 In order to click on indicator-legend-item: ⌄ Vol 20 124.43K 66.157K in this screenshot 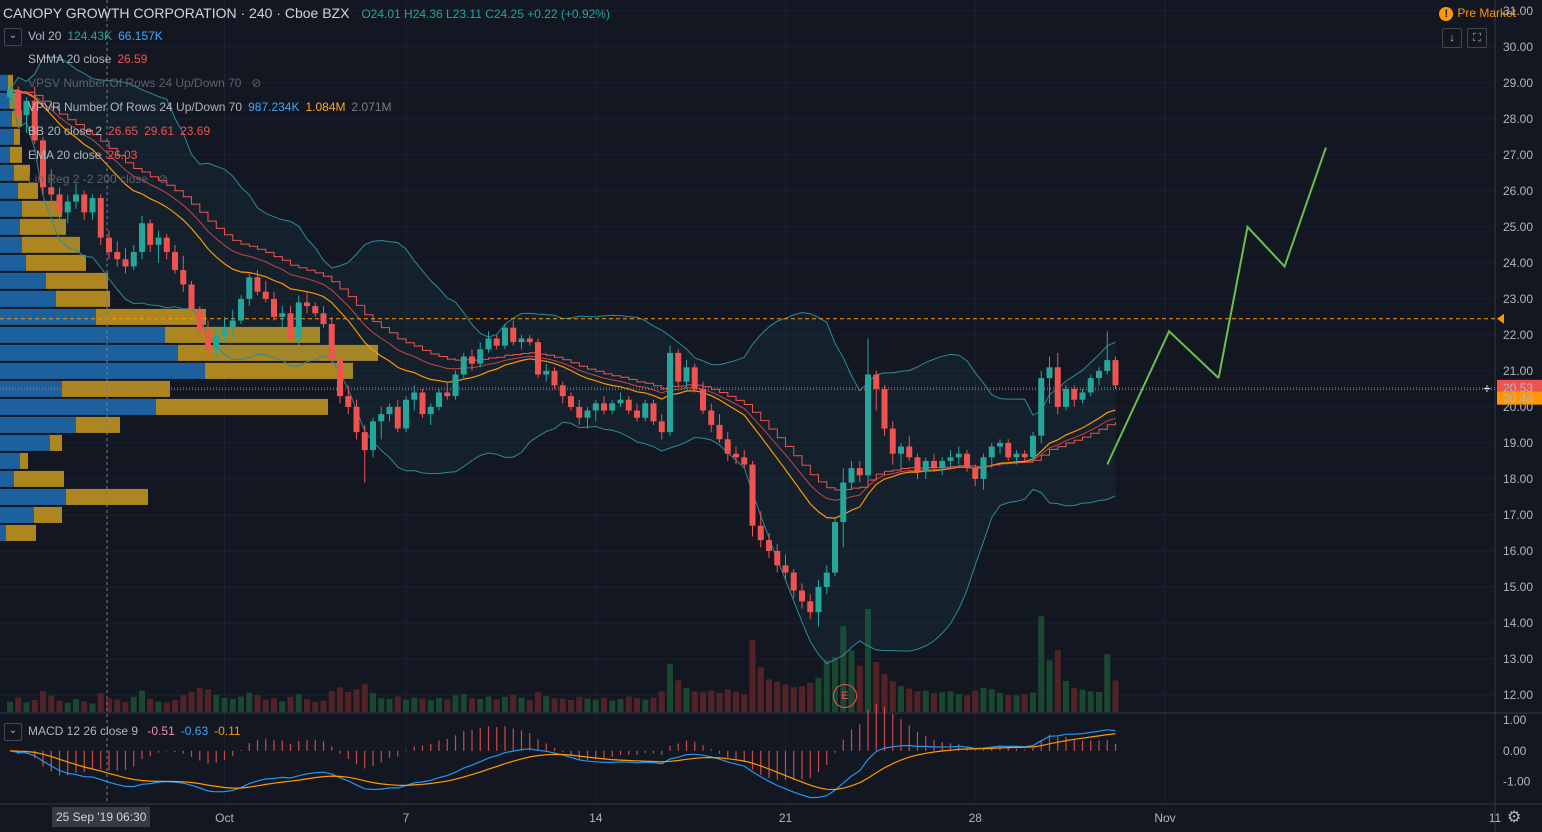, I will do `click(83, 37)`.